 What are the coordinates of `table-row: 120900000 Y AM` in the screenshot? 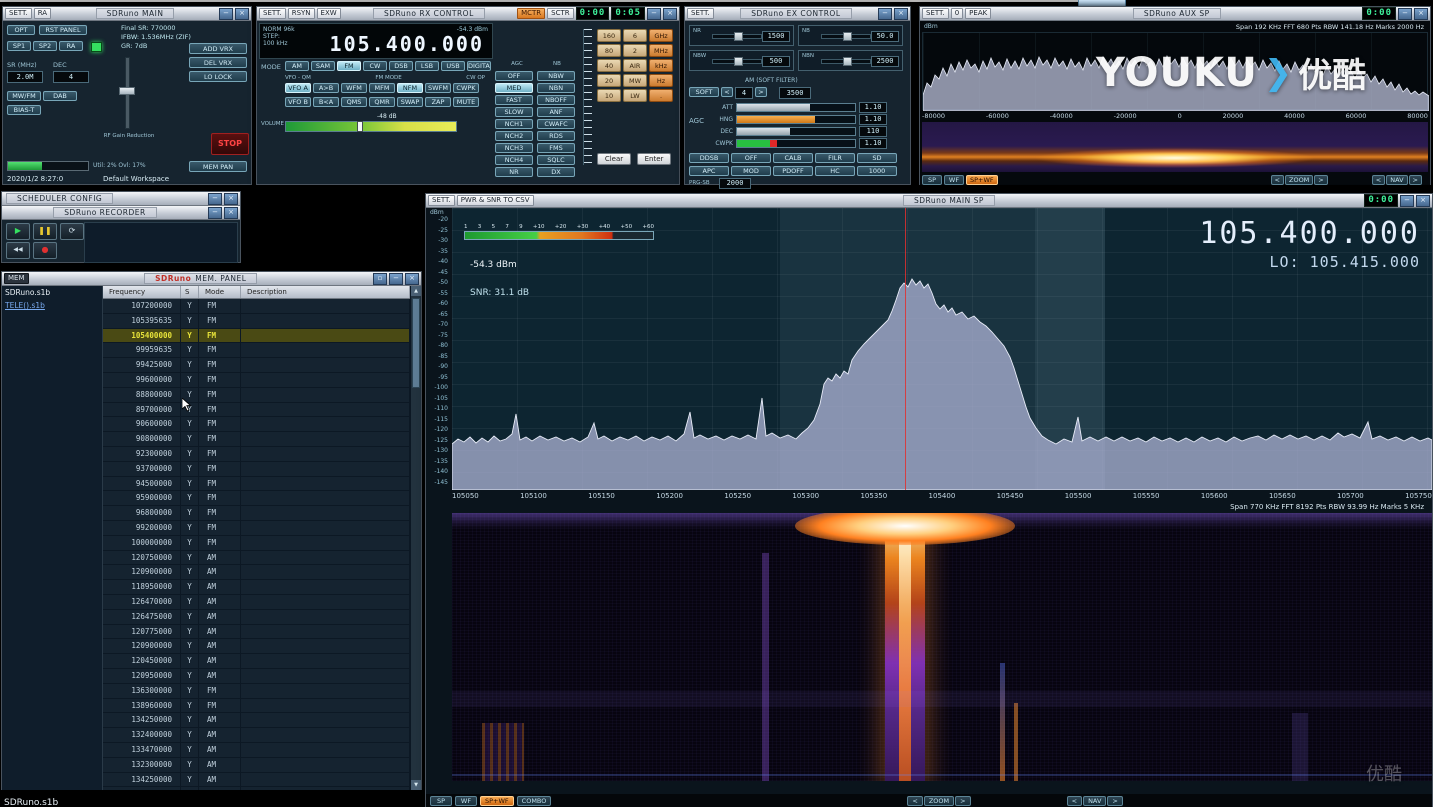 It's located at (256, 647).